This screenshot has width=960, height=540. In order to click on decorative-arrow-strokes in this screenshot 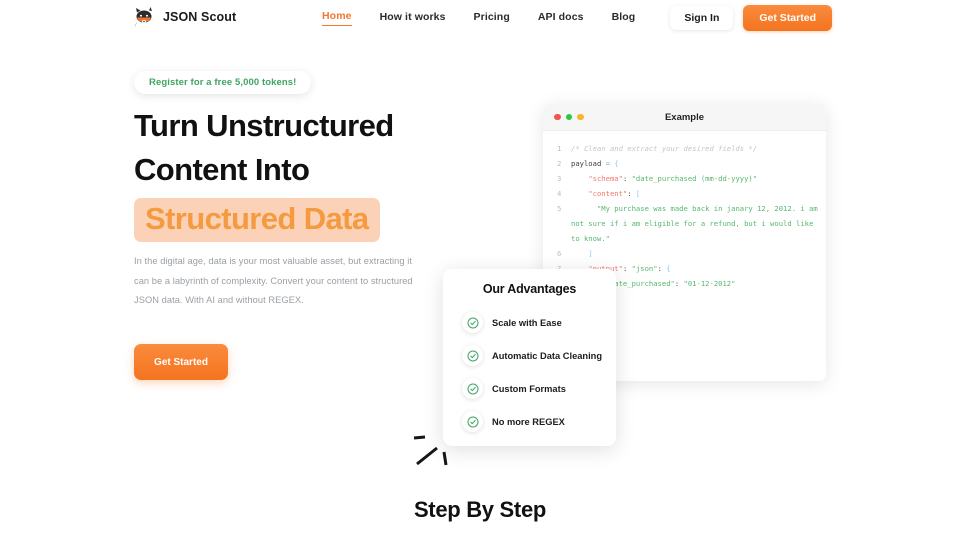, I will do `click(442, 455)`.